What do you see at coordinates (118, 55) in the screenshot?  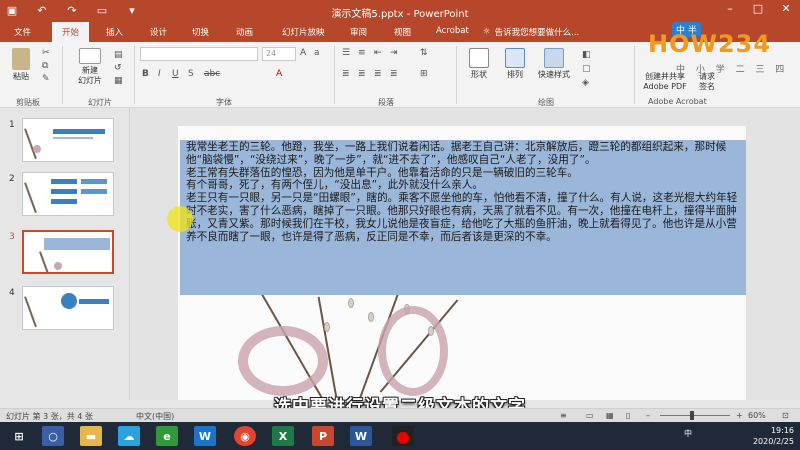 I see `layout-icon: ▤` at bounding box center [118, 55].